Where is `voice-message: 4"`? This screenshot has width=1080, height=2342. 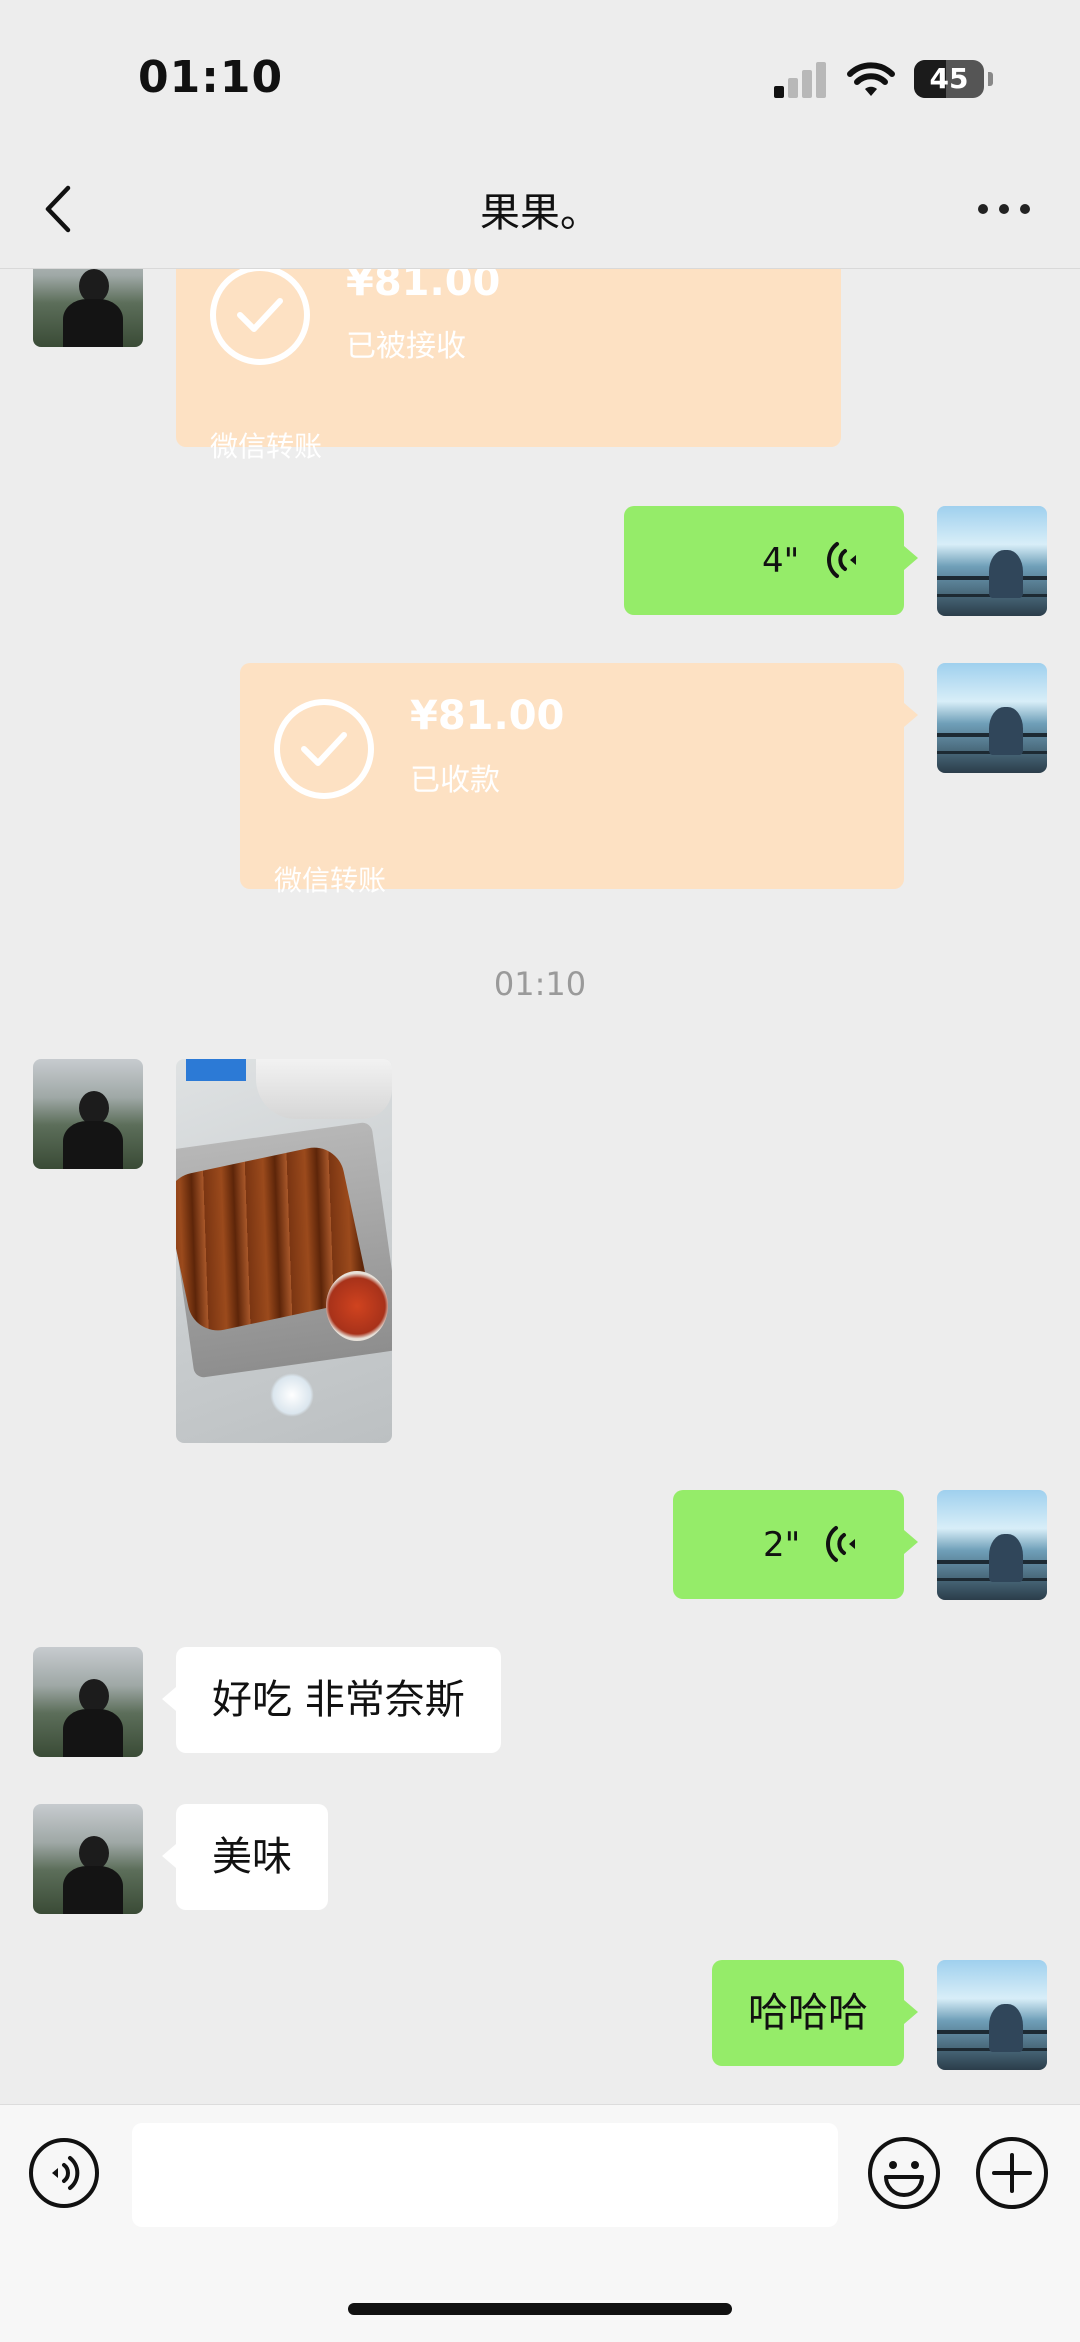 voice-message: 4" is located at coordinates (771, 560).